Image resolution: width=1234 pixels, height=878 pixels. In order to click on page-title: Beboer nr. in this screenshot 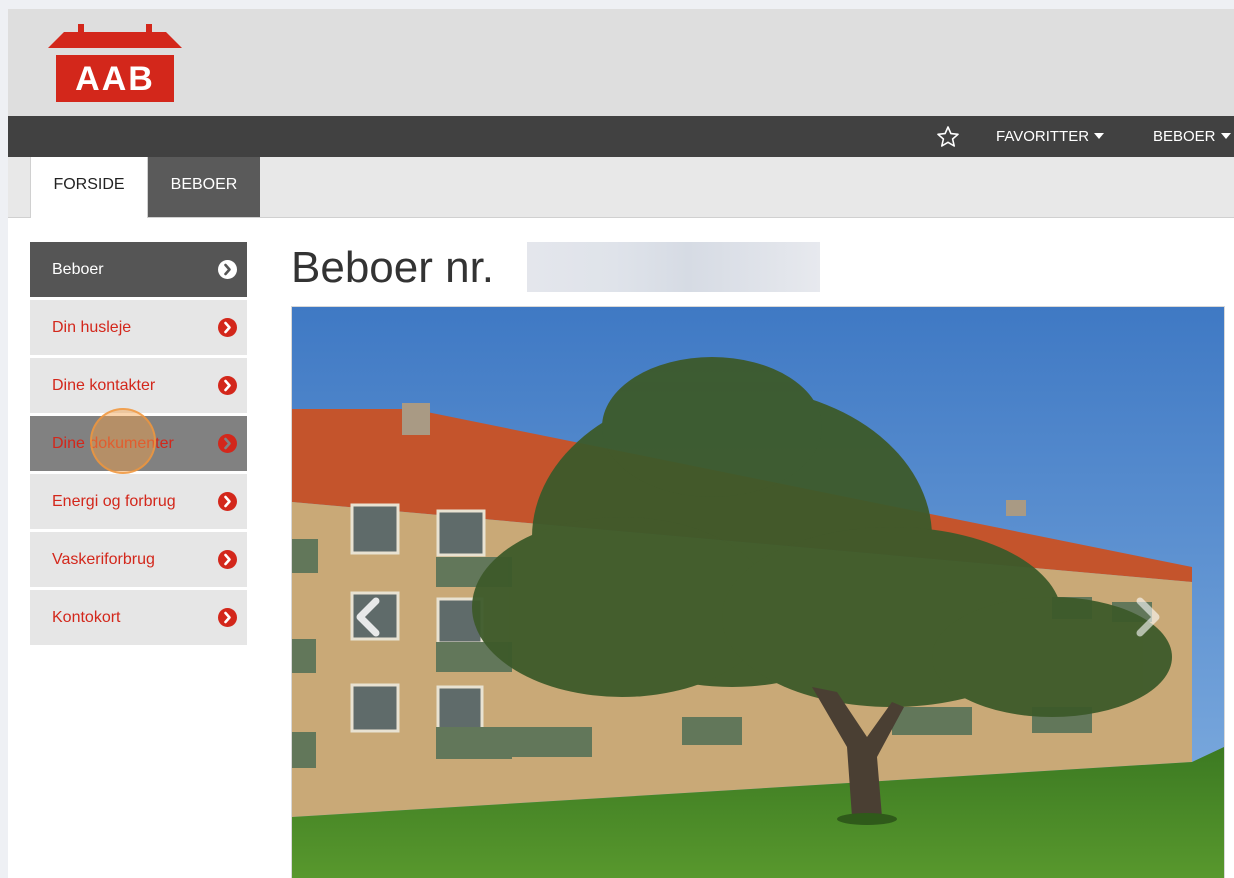, I will do `click(393, 267)`.